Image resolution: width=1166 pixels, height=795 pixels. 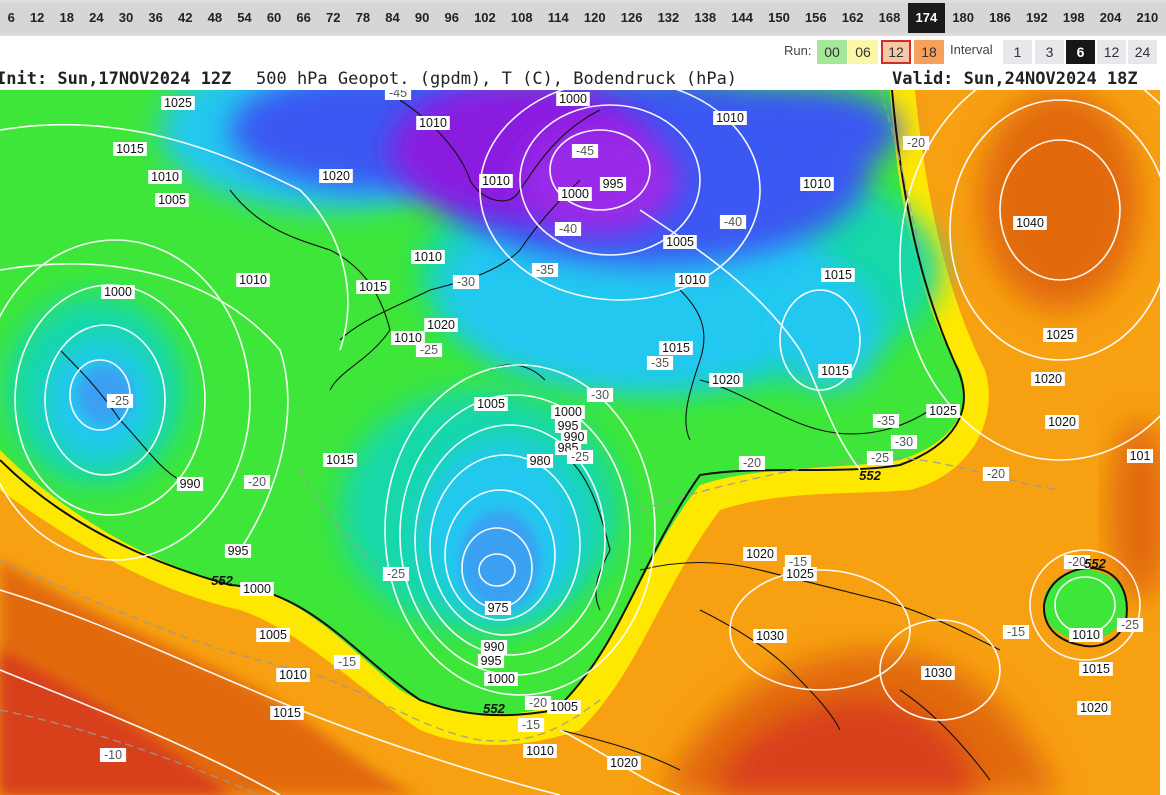 What do you see at coordinates (485, 18) in the screenshot?
I see `forecast-hour-102: 102` at bounding box center [485, 18].